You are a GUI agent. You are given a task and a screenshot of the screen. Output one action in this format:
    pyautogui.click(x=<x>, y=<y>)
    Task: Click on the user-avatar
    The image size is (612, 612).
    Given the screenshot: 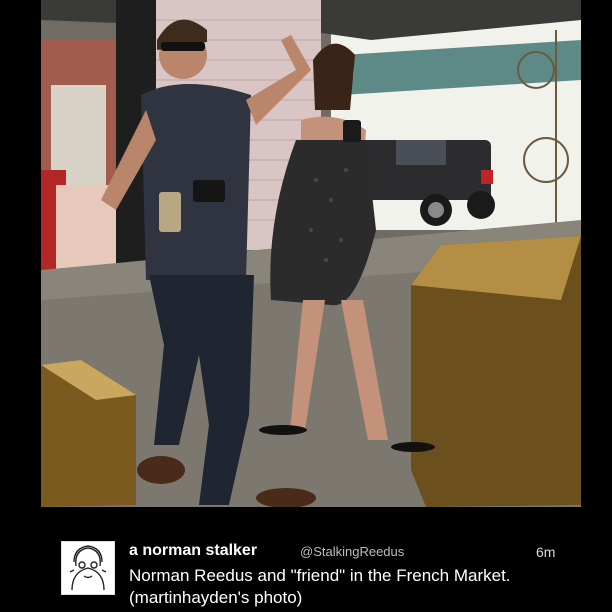 What is the action you would take?
    pyautogui.click(x=88, y=568)
    